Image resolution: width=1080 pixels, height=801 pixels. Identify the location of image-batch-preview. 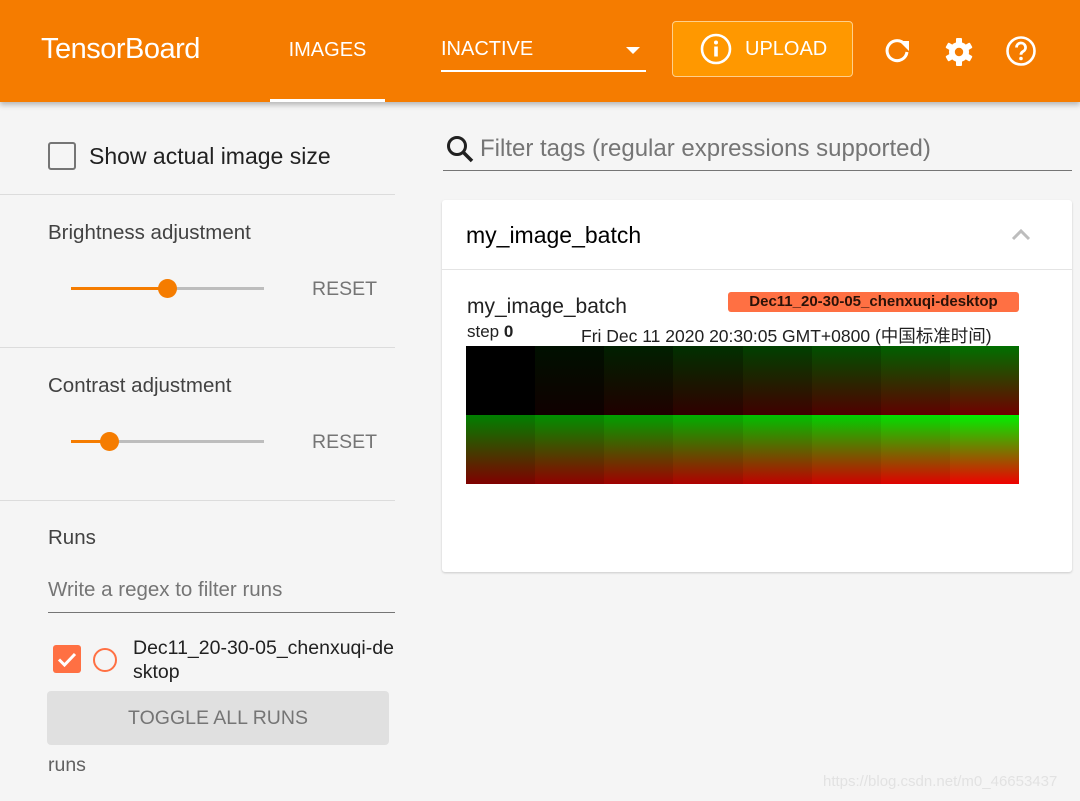
(742, 415).